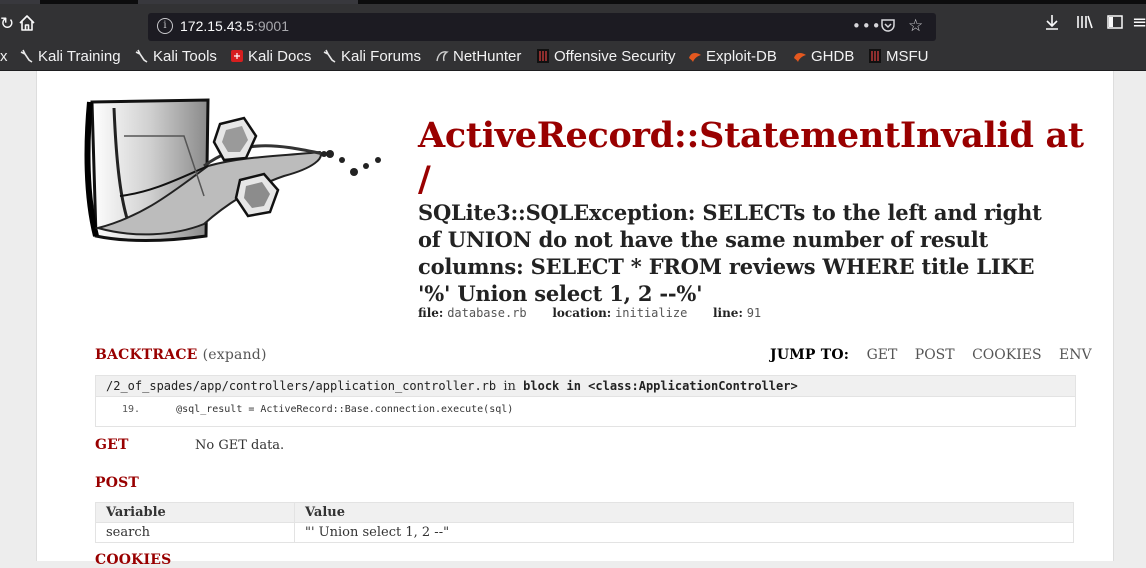 Image resolution: width=1146 pixels, height=568 pixels. I want to click on expand-link: (expand), so click(235, 355).